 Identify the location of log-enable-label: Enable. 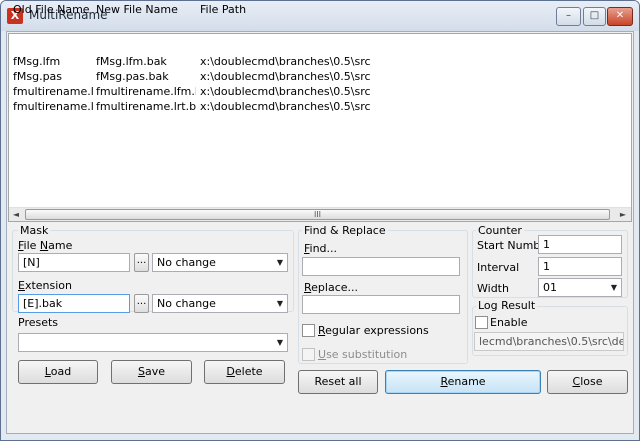
(508, 322).